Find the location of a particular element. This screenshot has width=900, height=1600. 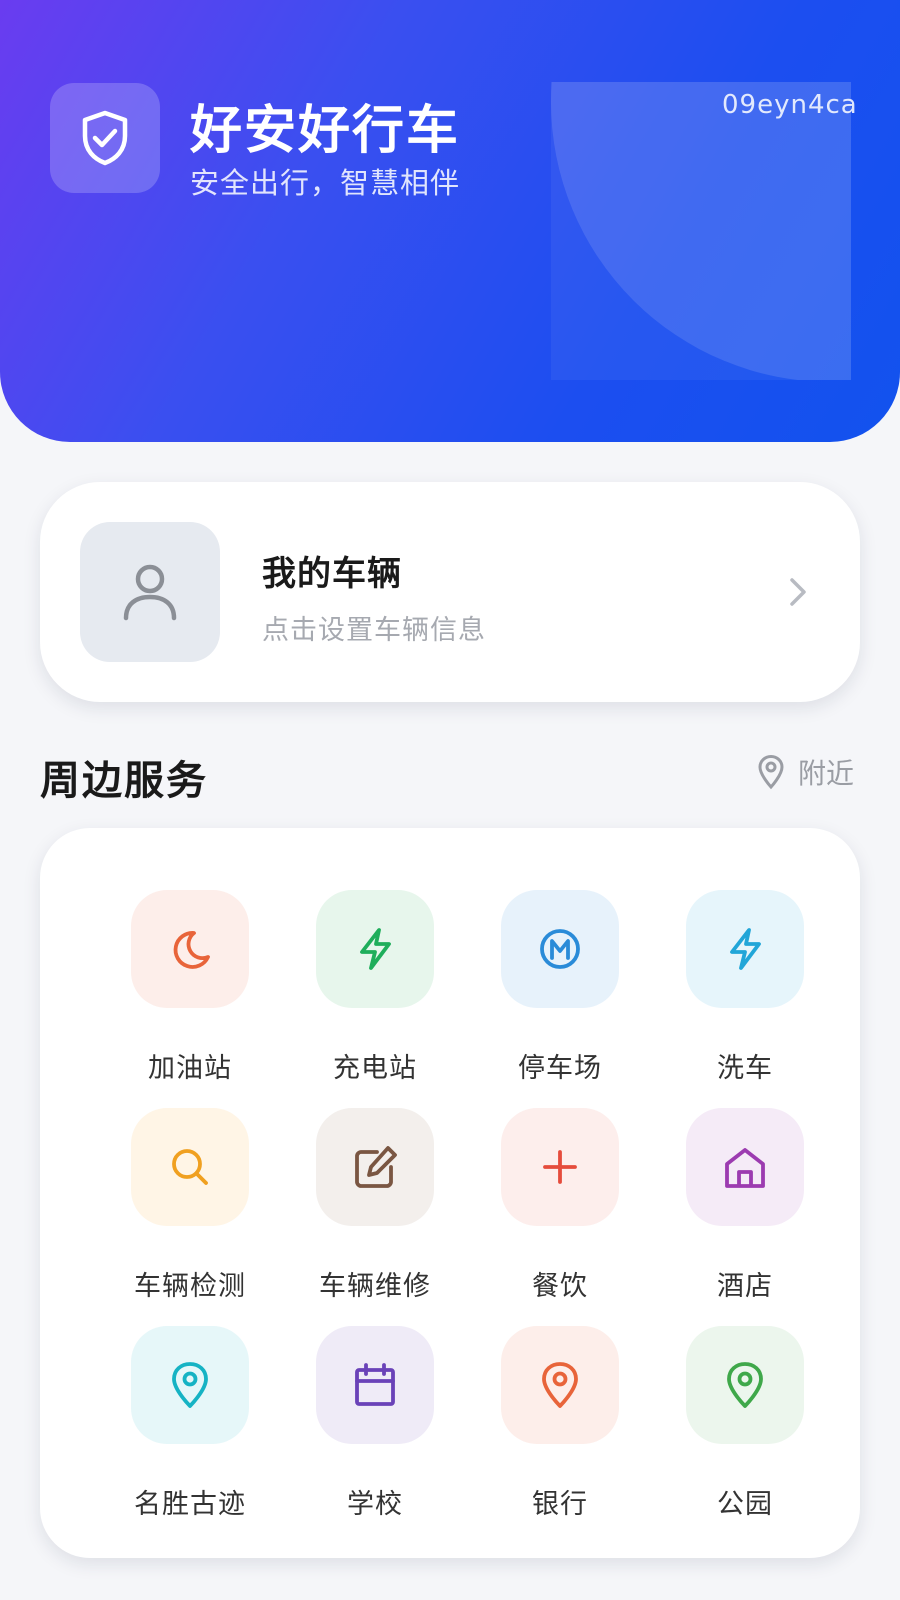

header-decoration is located at coordinates (701, 231).